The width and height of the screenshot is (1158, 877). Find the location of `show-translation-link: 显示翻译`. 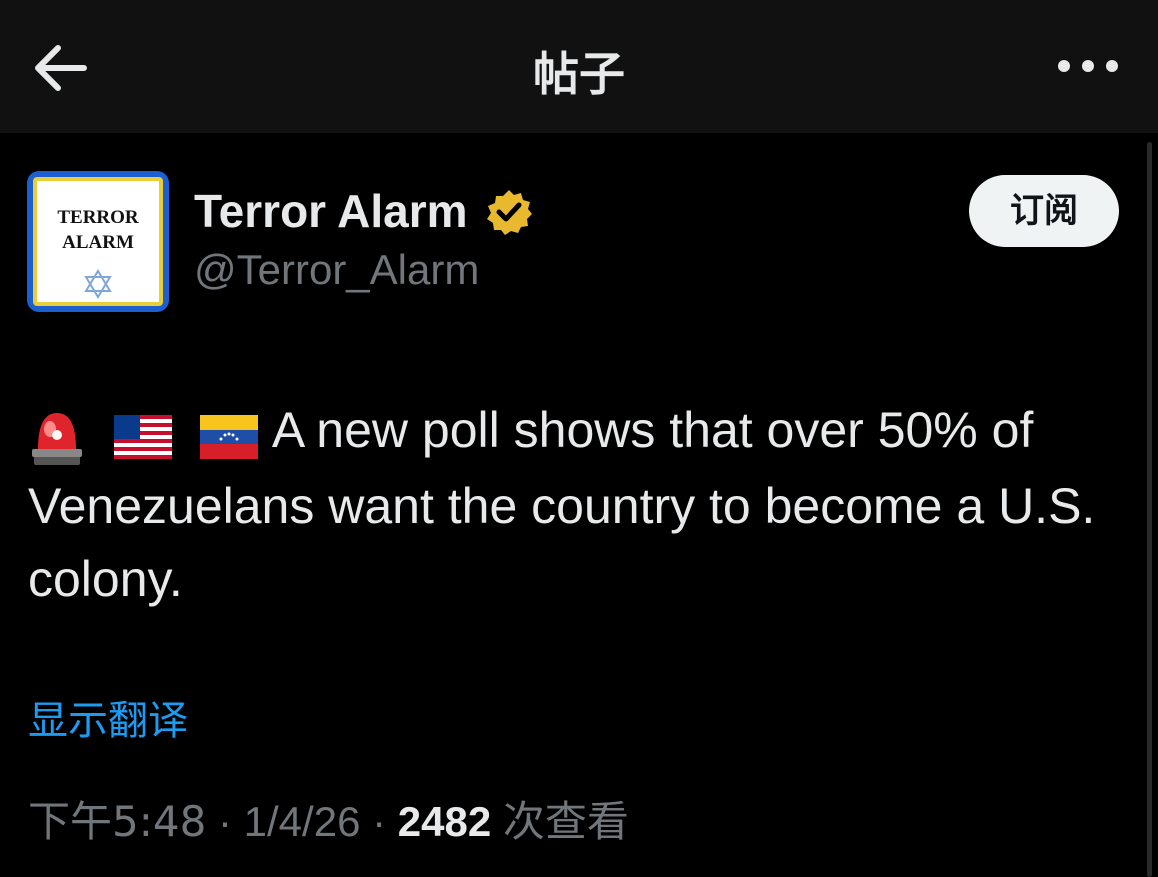

show-translation-link: 显示翻译 is located at coordinates (108, 717).